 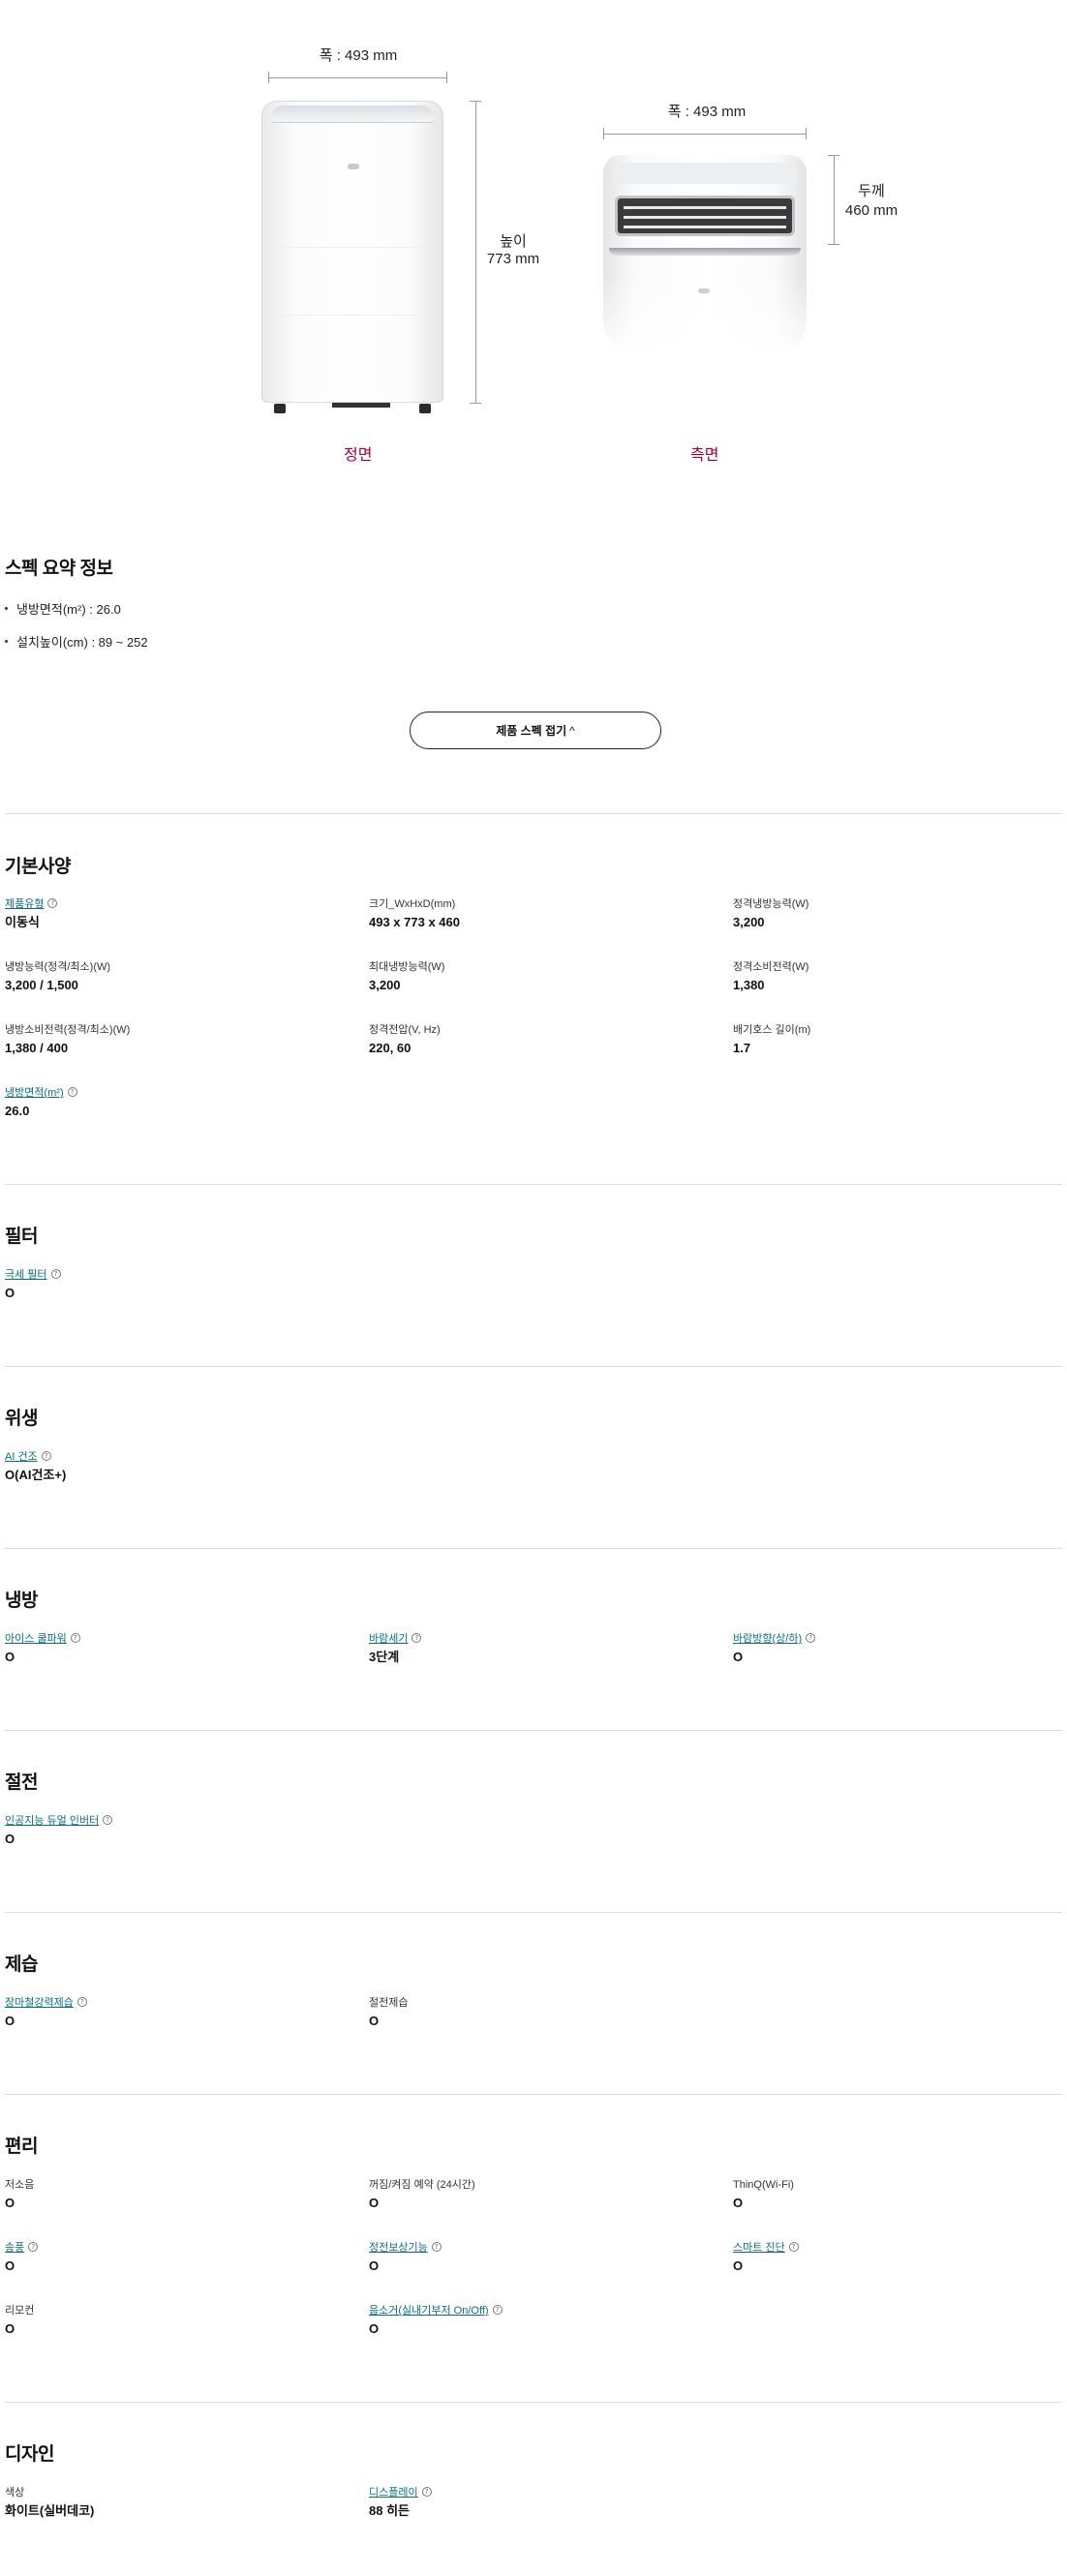 What do you see at coordinates (405, 1030) in the screenshot?
I see `spec-label: 정격전압(V, Hz)` at bounding box center [405, 1030].